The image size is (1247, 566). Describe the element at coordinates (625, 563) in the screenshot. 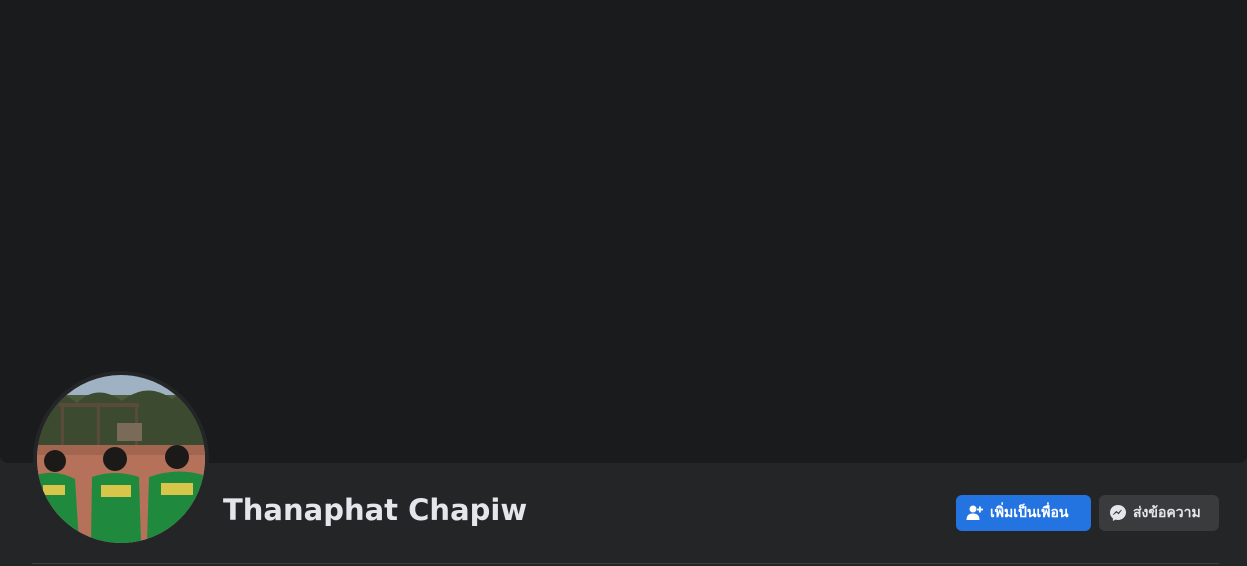

I see `section-divider` at that location.